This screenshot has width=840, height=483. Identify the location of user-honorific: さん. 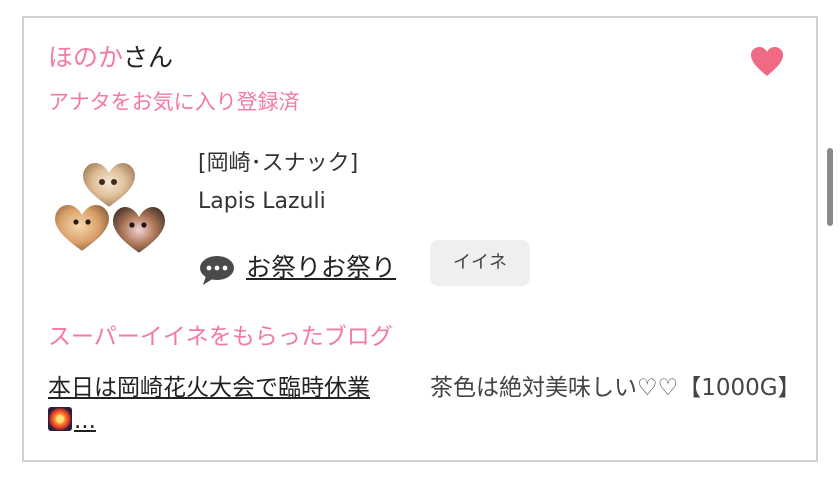
(148, 57).